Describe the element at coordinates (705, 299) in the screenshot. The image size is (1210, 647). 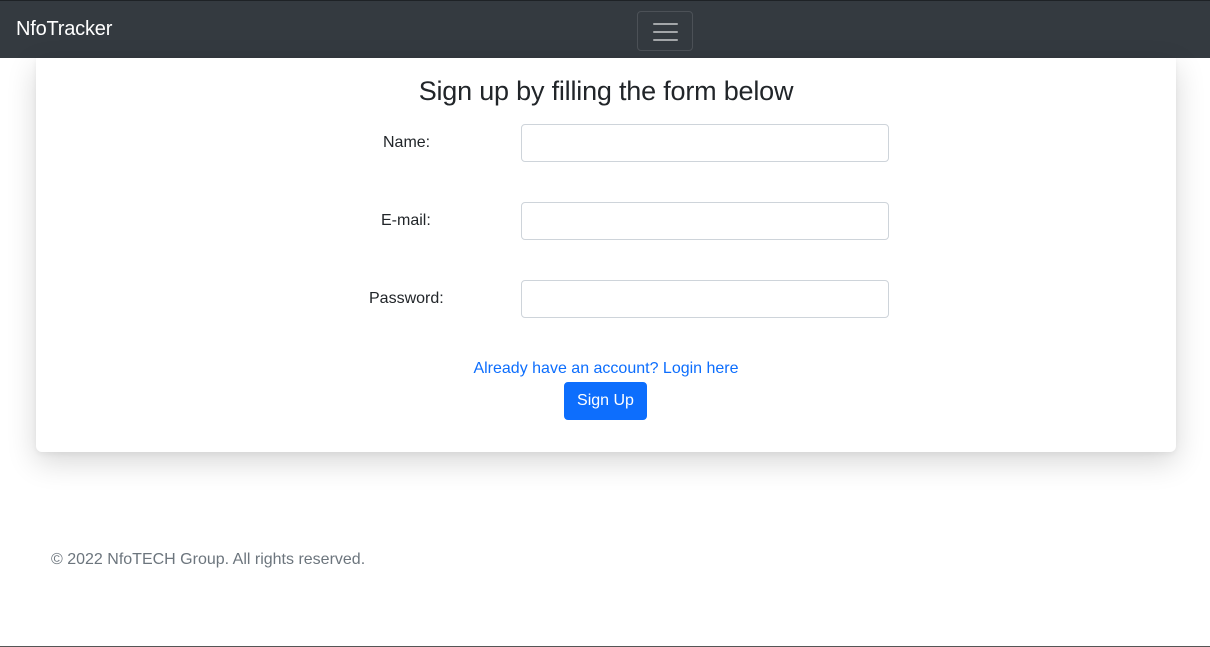
I see `password-input` at that location.